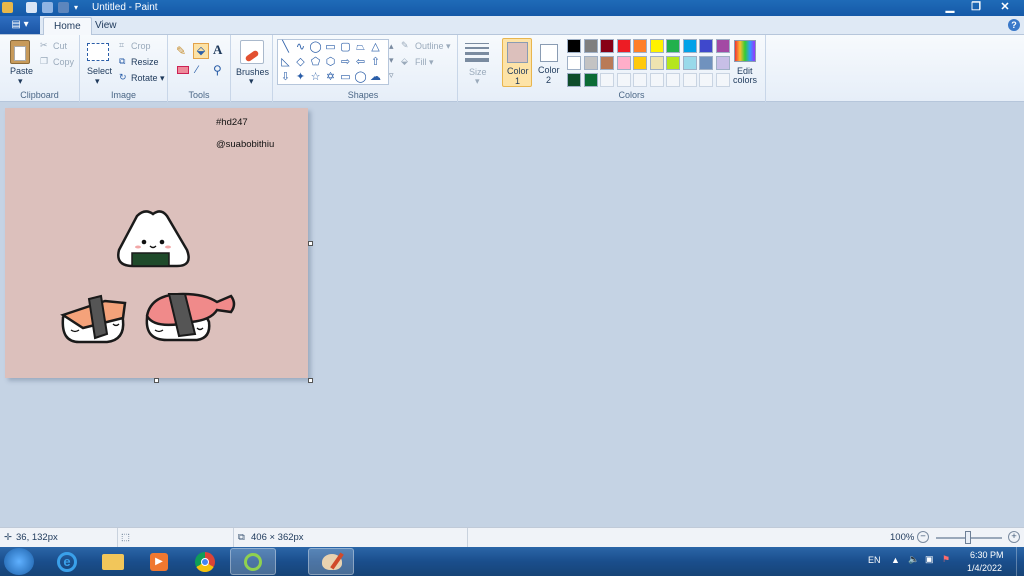 The height and width of the screenshot is (576, 1024). Describe the element at coordinates (549, 62) in the screenshot. I see `color2-button: Color 2` at that location.